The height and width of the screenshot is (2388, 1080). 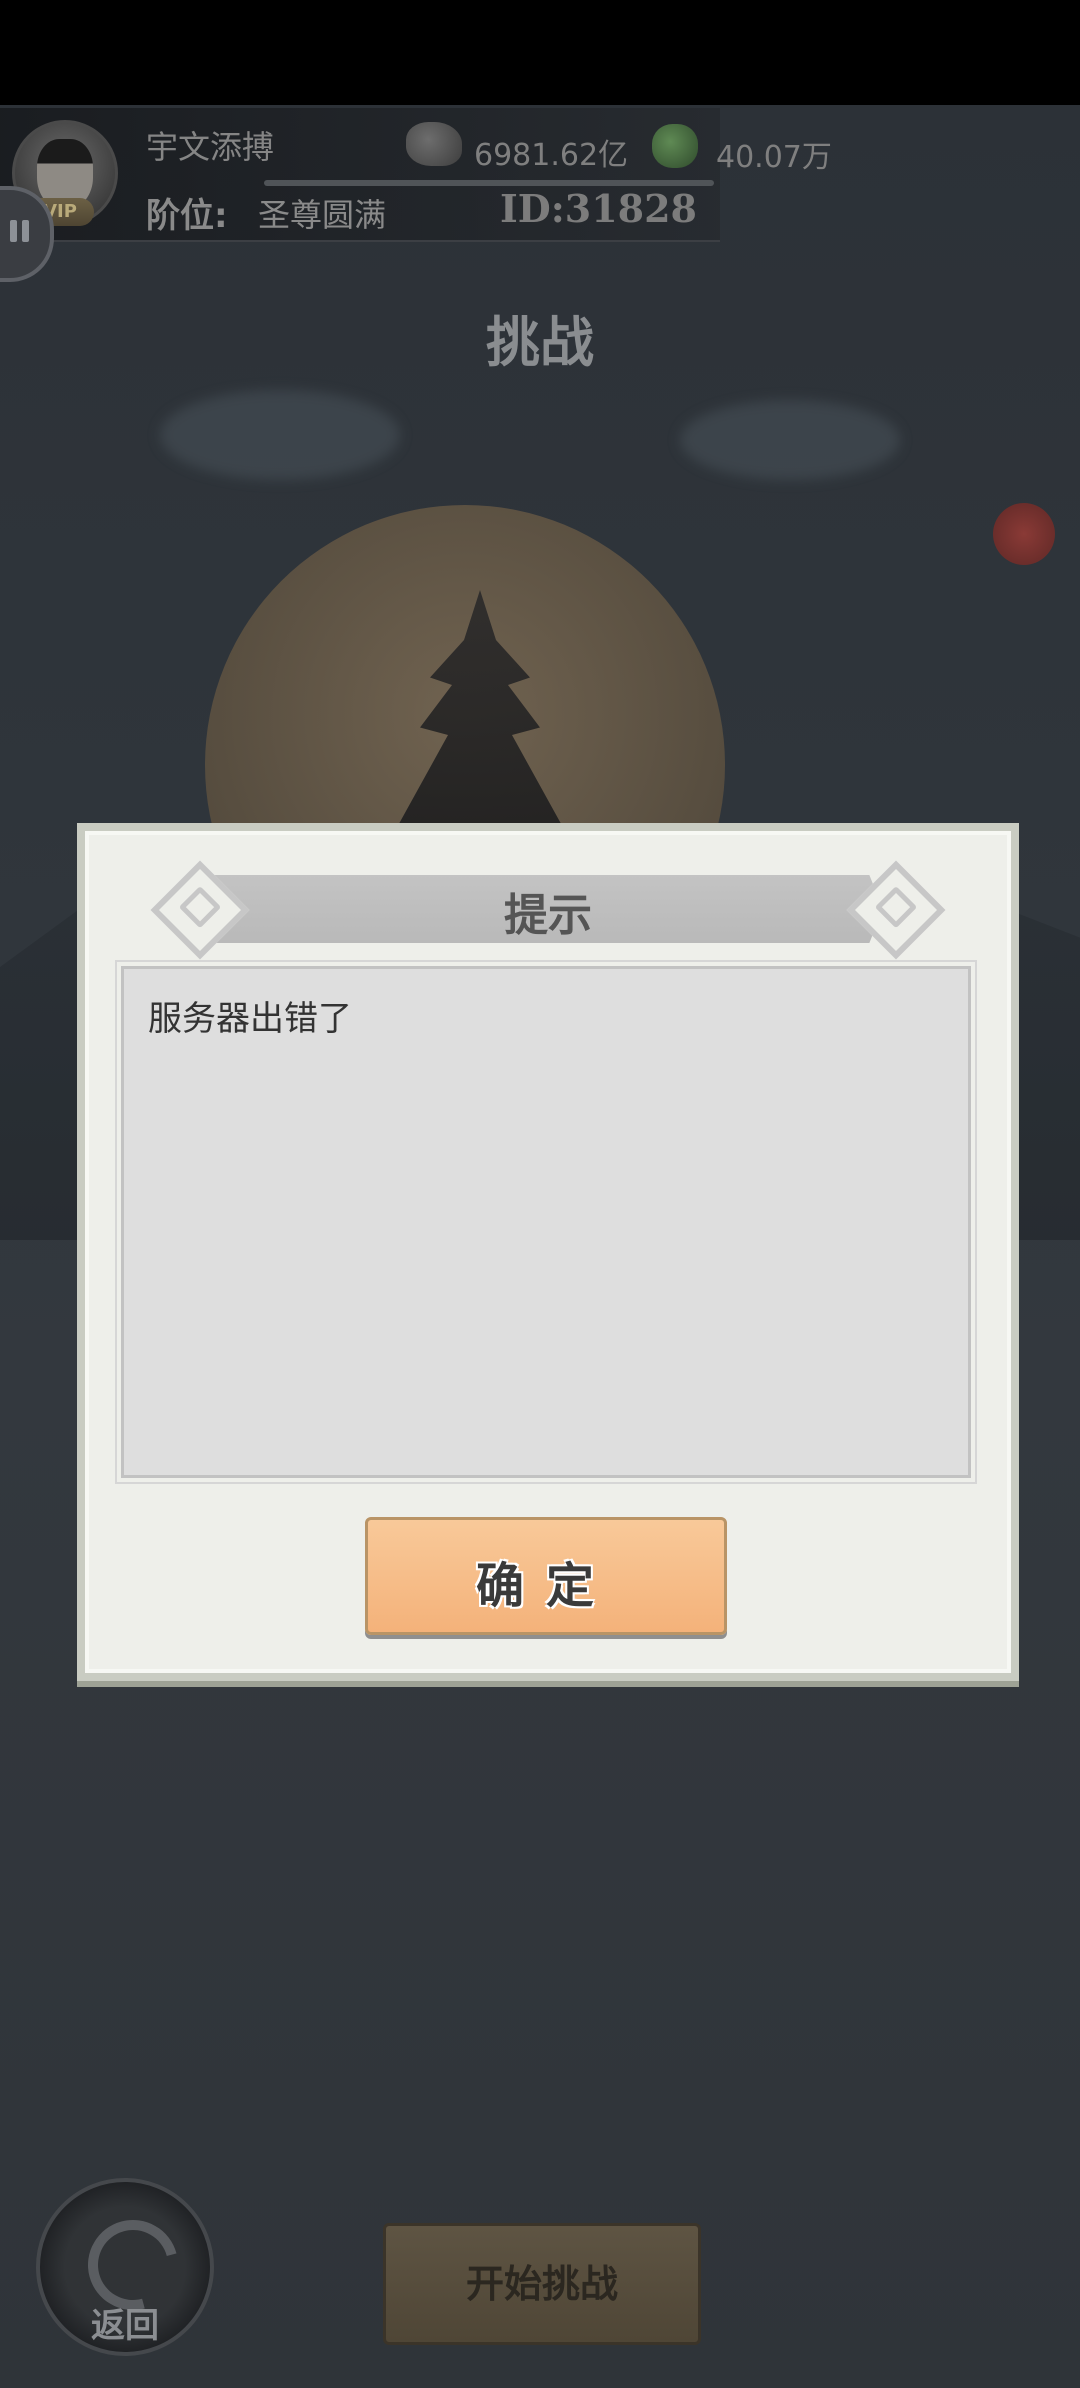 What do you see at coordinates (548, 915) in the screenshot?
I see `dialog-title: 提示` at bounding box center [548, 915].